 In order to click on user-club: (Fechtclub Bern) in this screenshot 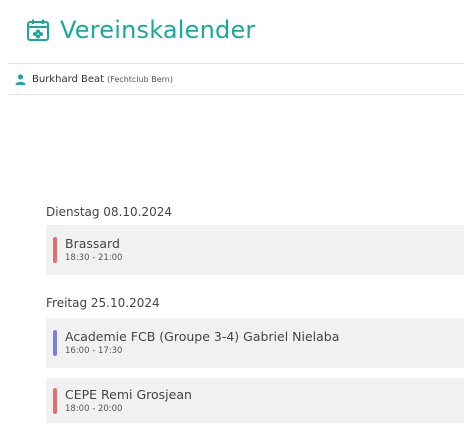, I will do `click(140, 79)`.